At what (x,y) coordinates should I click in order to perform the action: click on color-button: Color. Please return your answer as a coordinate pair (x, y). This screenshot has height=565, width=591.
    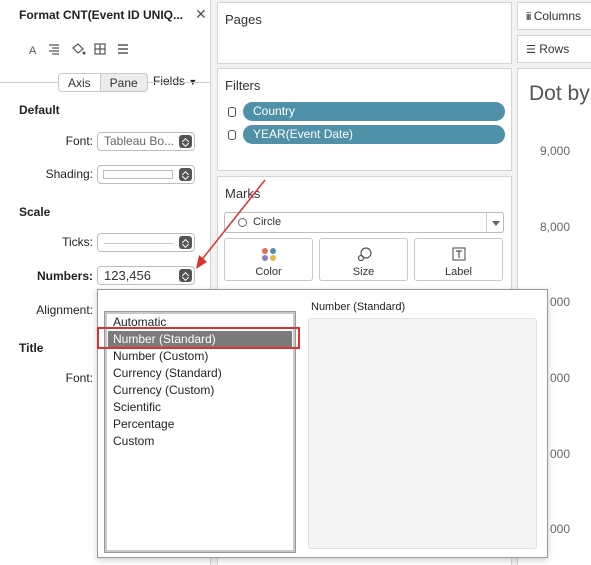
    Looking at the image, I should click on (268, 259).